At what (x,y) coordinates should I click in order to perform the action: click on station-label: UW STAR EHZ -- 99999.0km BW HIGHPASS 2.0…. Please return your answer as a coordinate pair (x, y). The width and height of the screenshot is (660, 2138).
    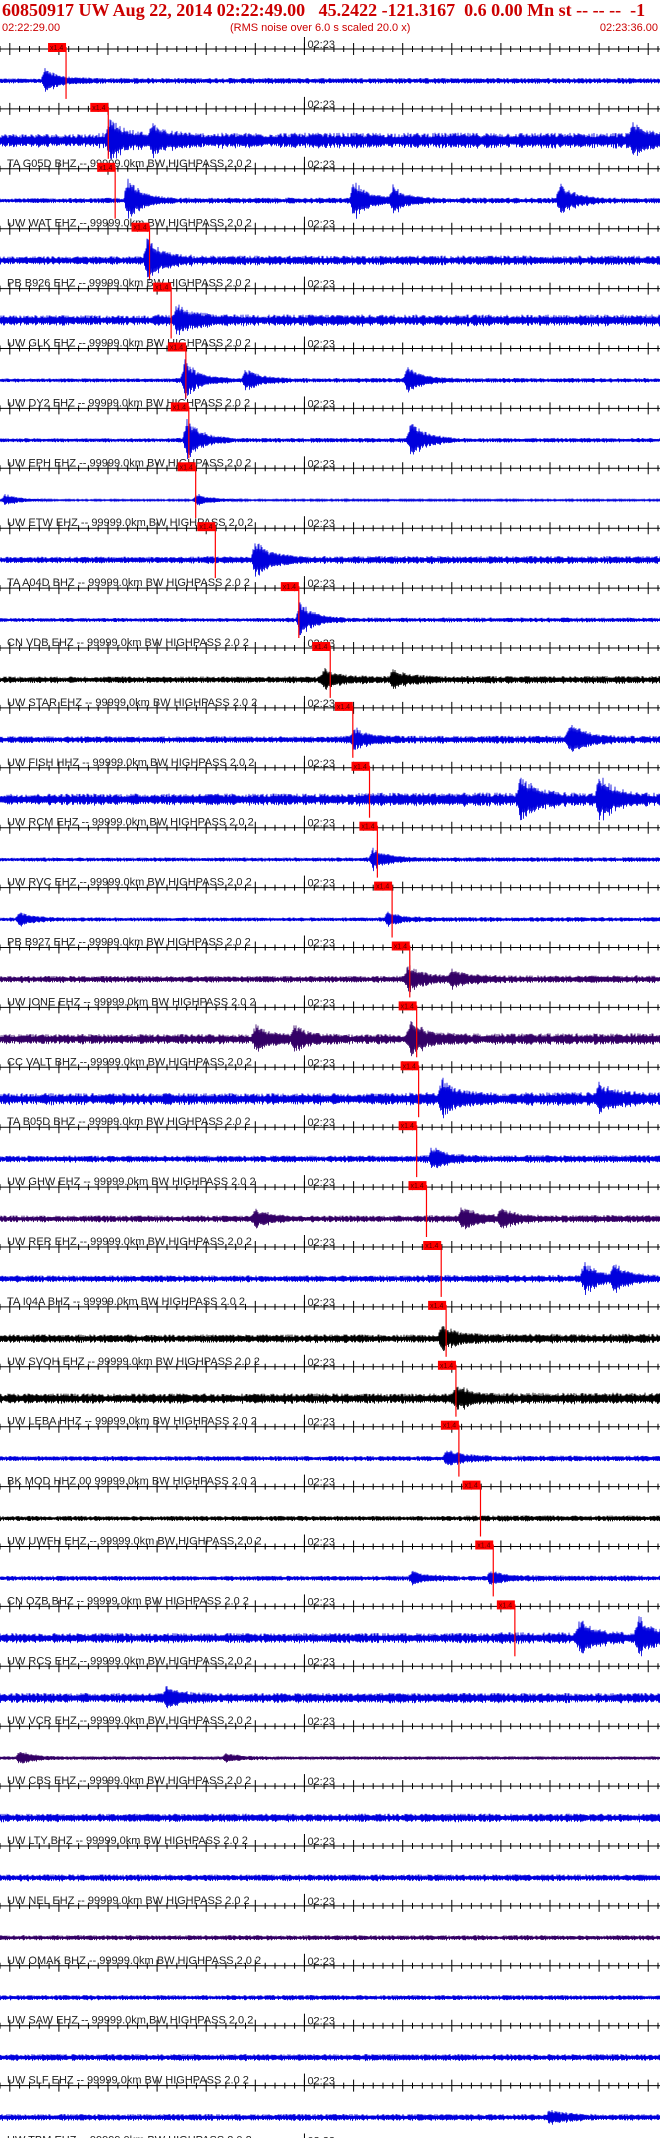
    Looking at the image, I should click on (132, 703).